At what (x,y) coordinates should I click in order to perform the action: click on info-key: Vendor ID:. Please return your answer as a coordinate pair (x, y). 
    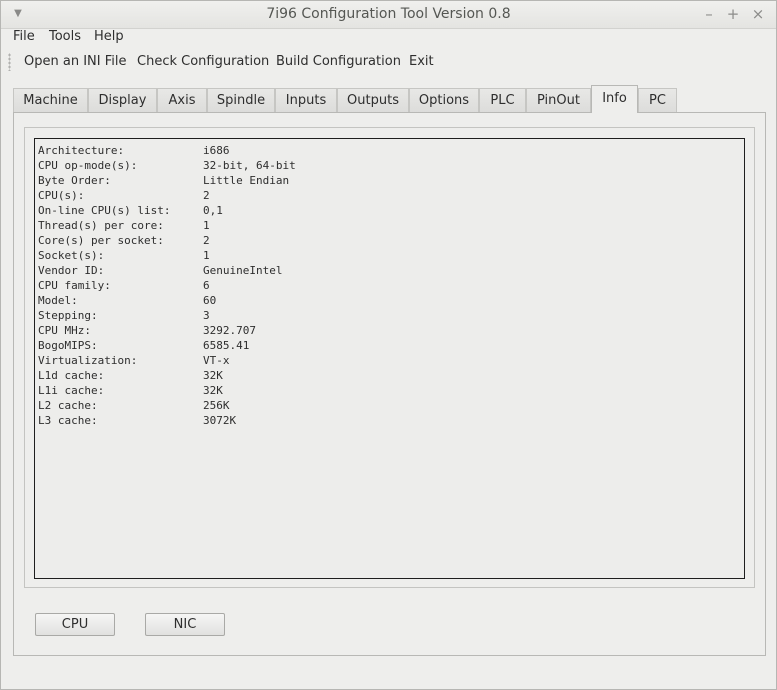
    Looking at the image, I should click on (71, 270).